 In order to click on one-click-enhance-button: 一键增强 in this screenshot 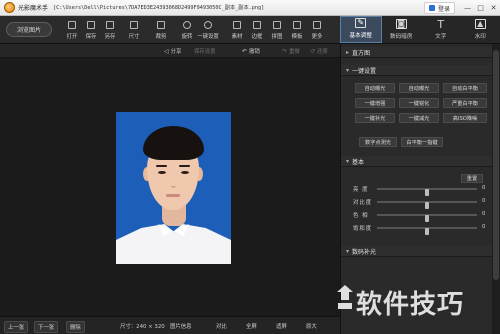, I will do `click(375, 103)`.